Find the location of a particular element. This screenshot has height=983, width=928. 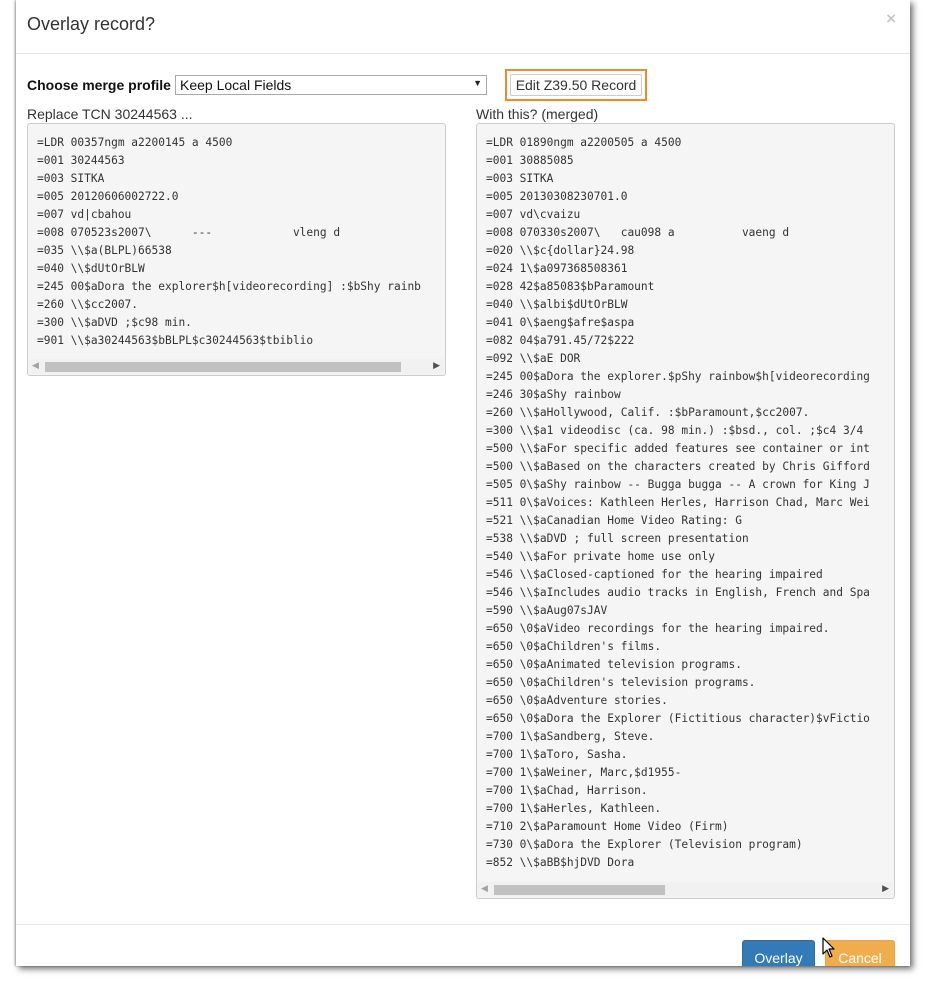

merge-profile-label: Choose merge profile is located at coordinates (99, 85).